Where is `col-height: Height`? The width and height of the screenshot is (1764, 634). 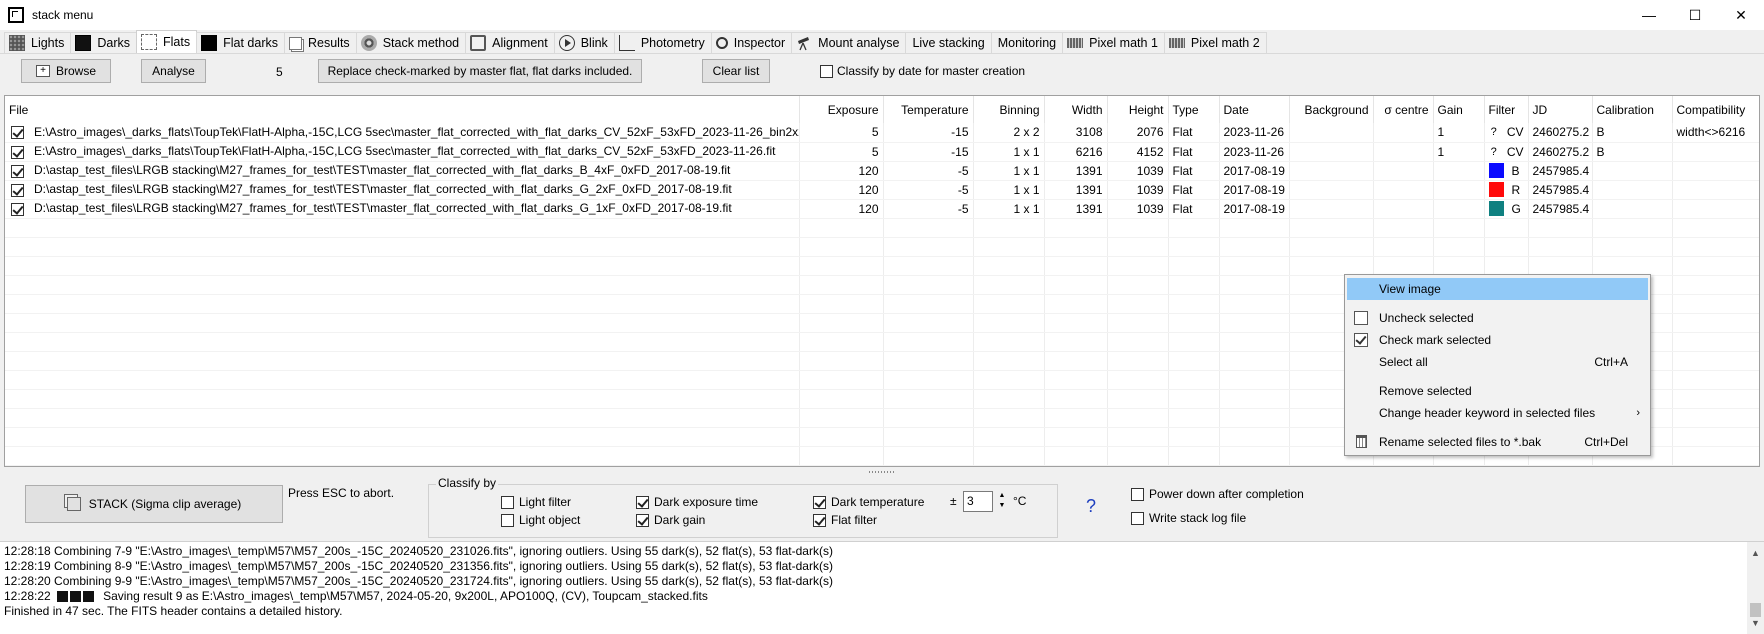
col-height: Height is located at coordinates (1138, 109).